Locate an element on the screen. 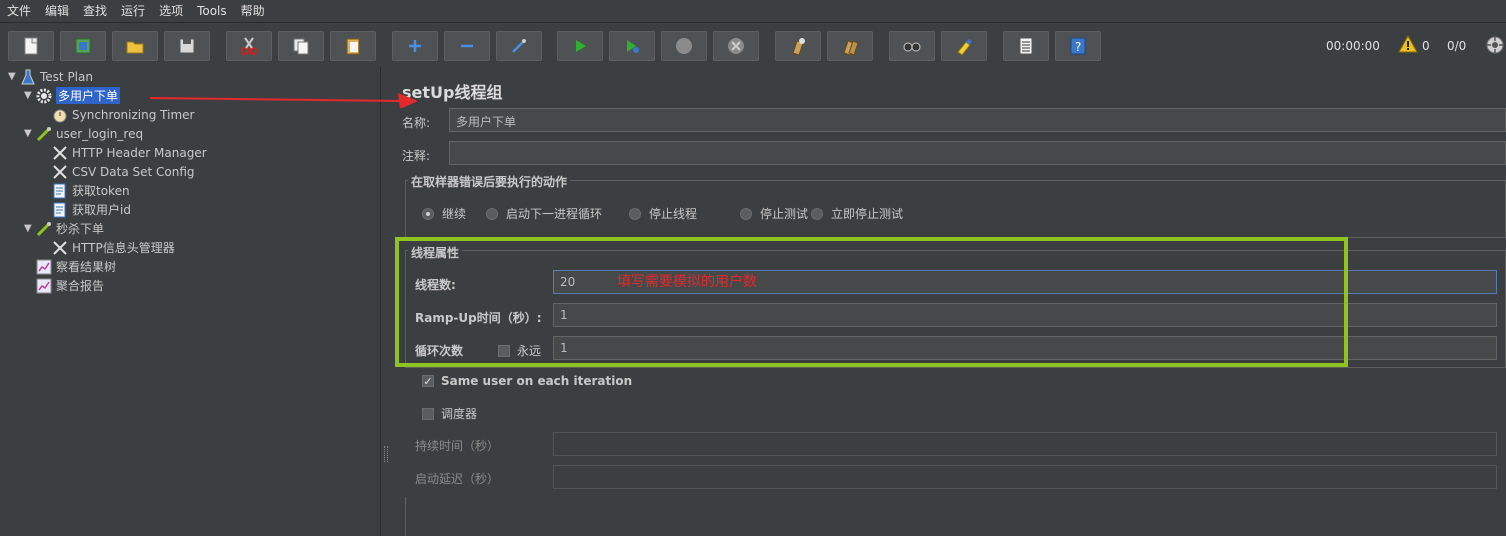 This screenshot has height=536, width=1506. templates-icon is located at coordinates (83, 46).